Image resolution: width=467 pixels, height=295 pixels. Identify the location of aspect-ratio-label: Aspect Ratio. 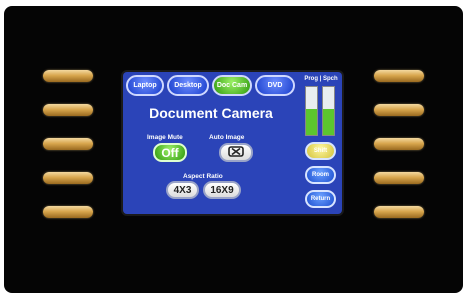
(203, 176).